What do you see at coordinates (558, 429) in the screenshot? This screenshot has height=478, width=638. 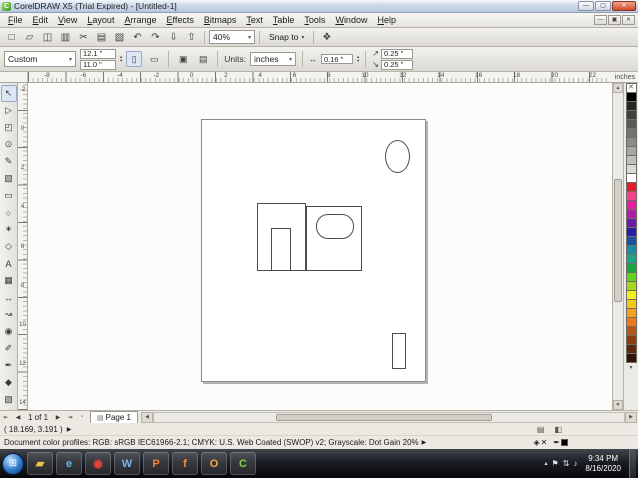 I see `color-proof-status-icon: ◧` at bounding box center [558, 429].